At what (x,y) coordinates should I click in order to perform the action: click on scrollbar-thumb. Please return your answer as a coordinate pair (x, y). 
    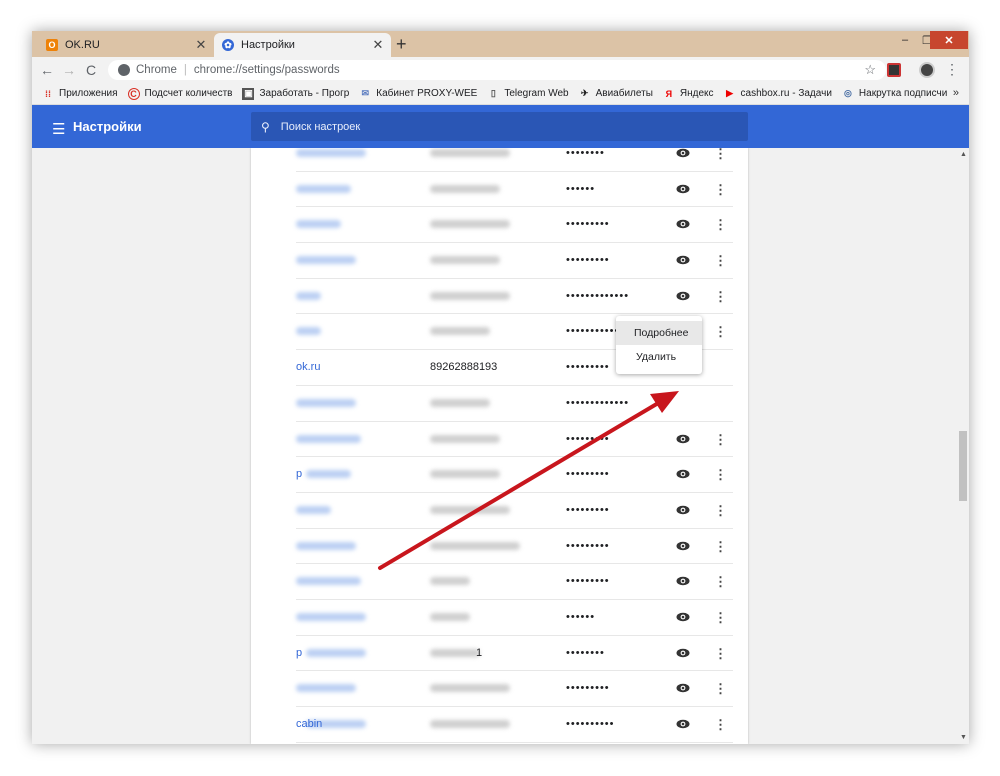
    Looking at the image, I should click on (963, 466).